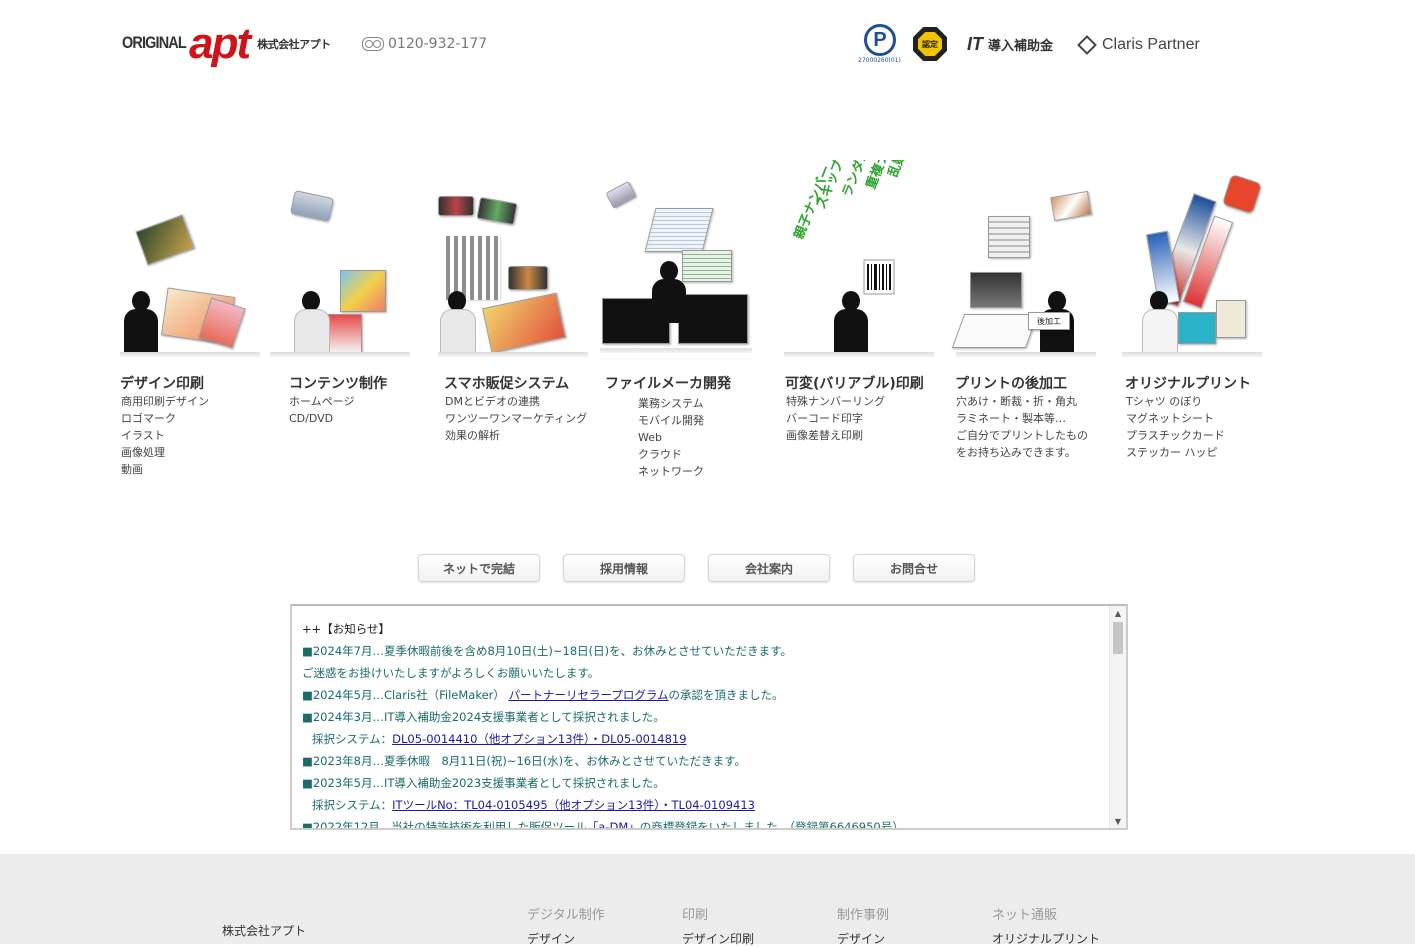 The image size is (1415, 947). I want to click on service-item: ワンツーワンマーケティング, so click(516, 418).